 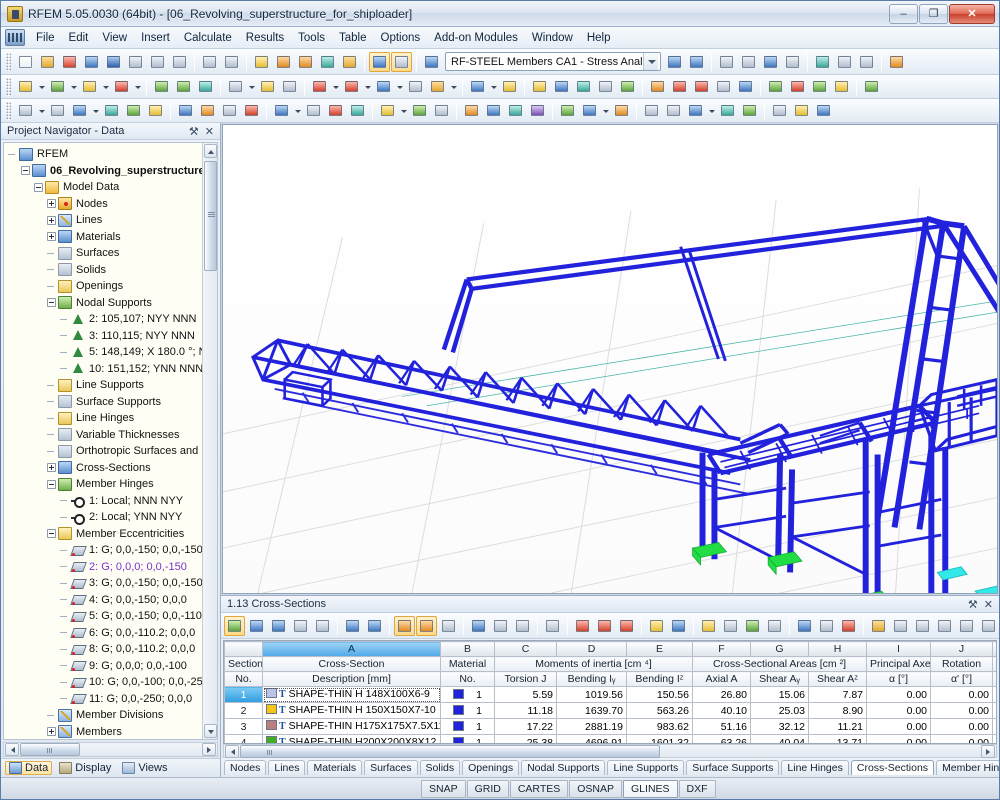 I want to click on grid-snap-icon, so click(x=493, y=110).